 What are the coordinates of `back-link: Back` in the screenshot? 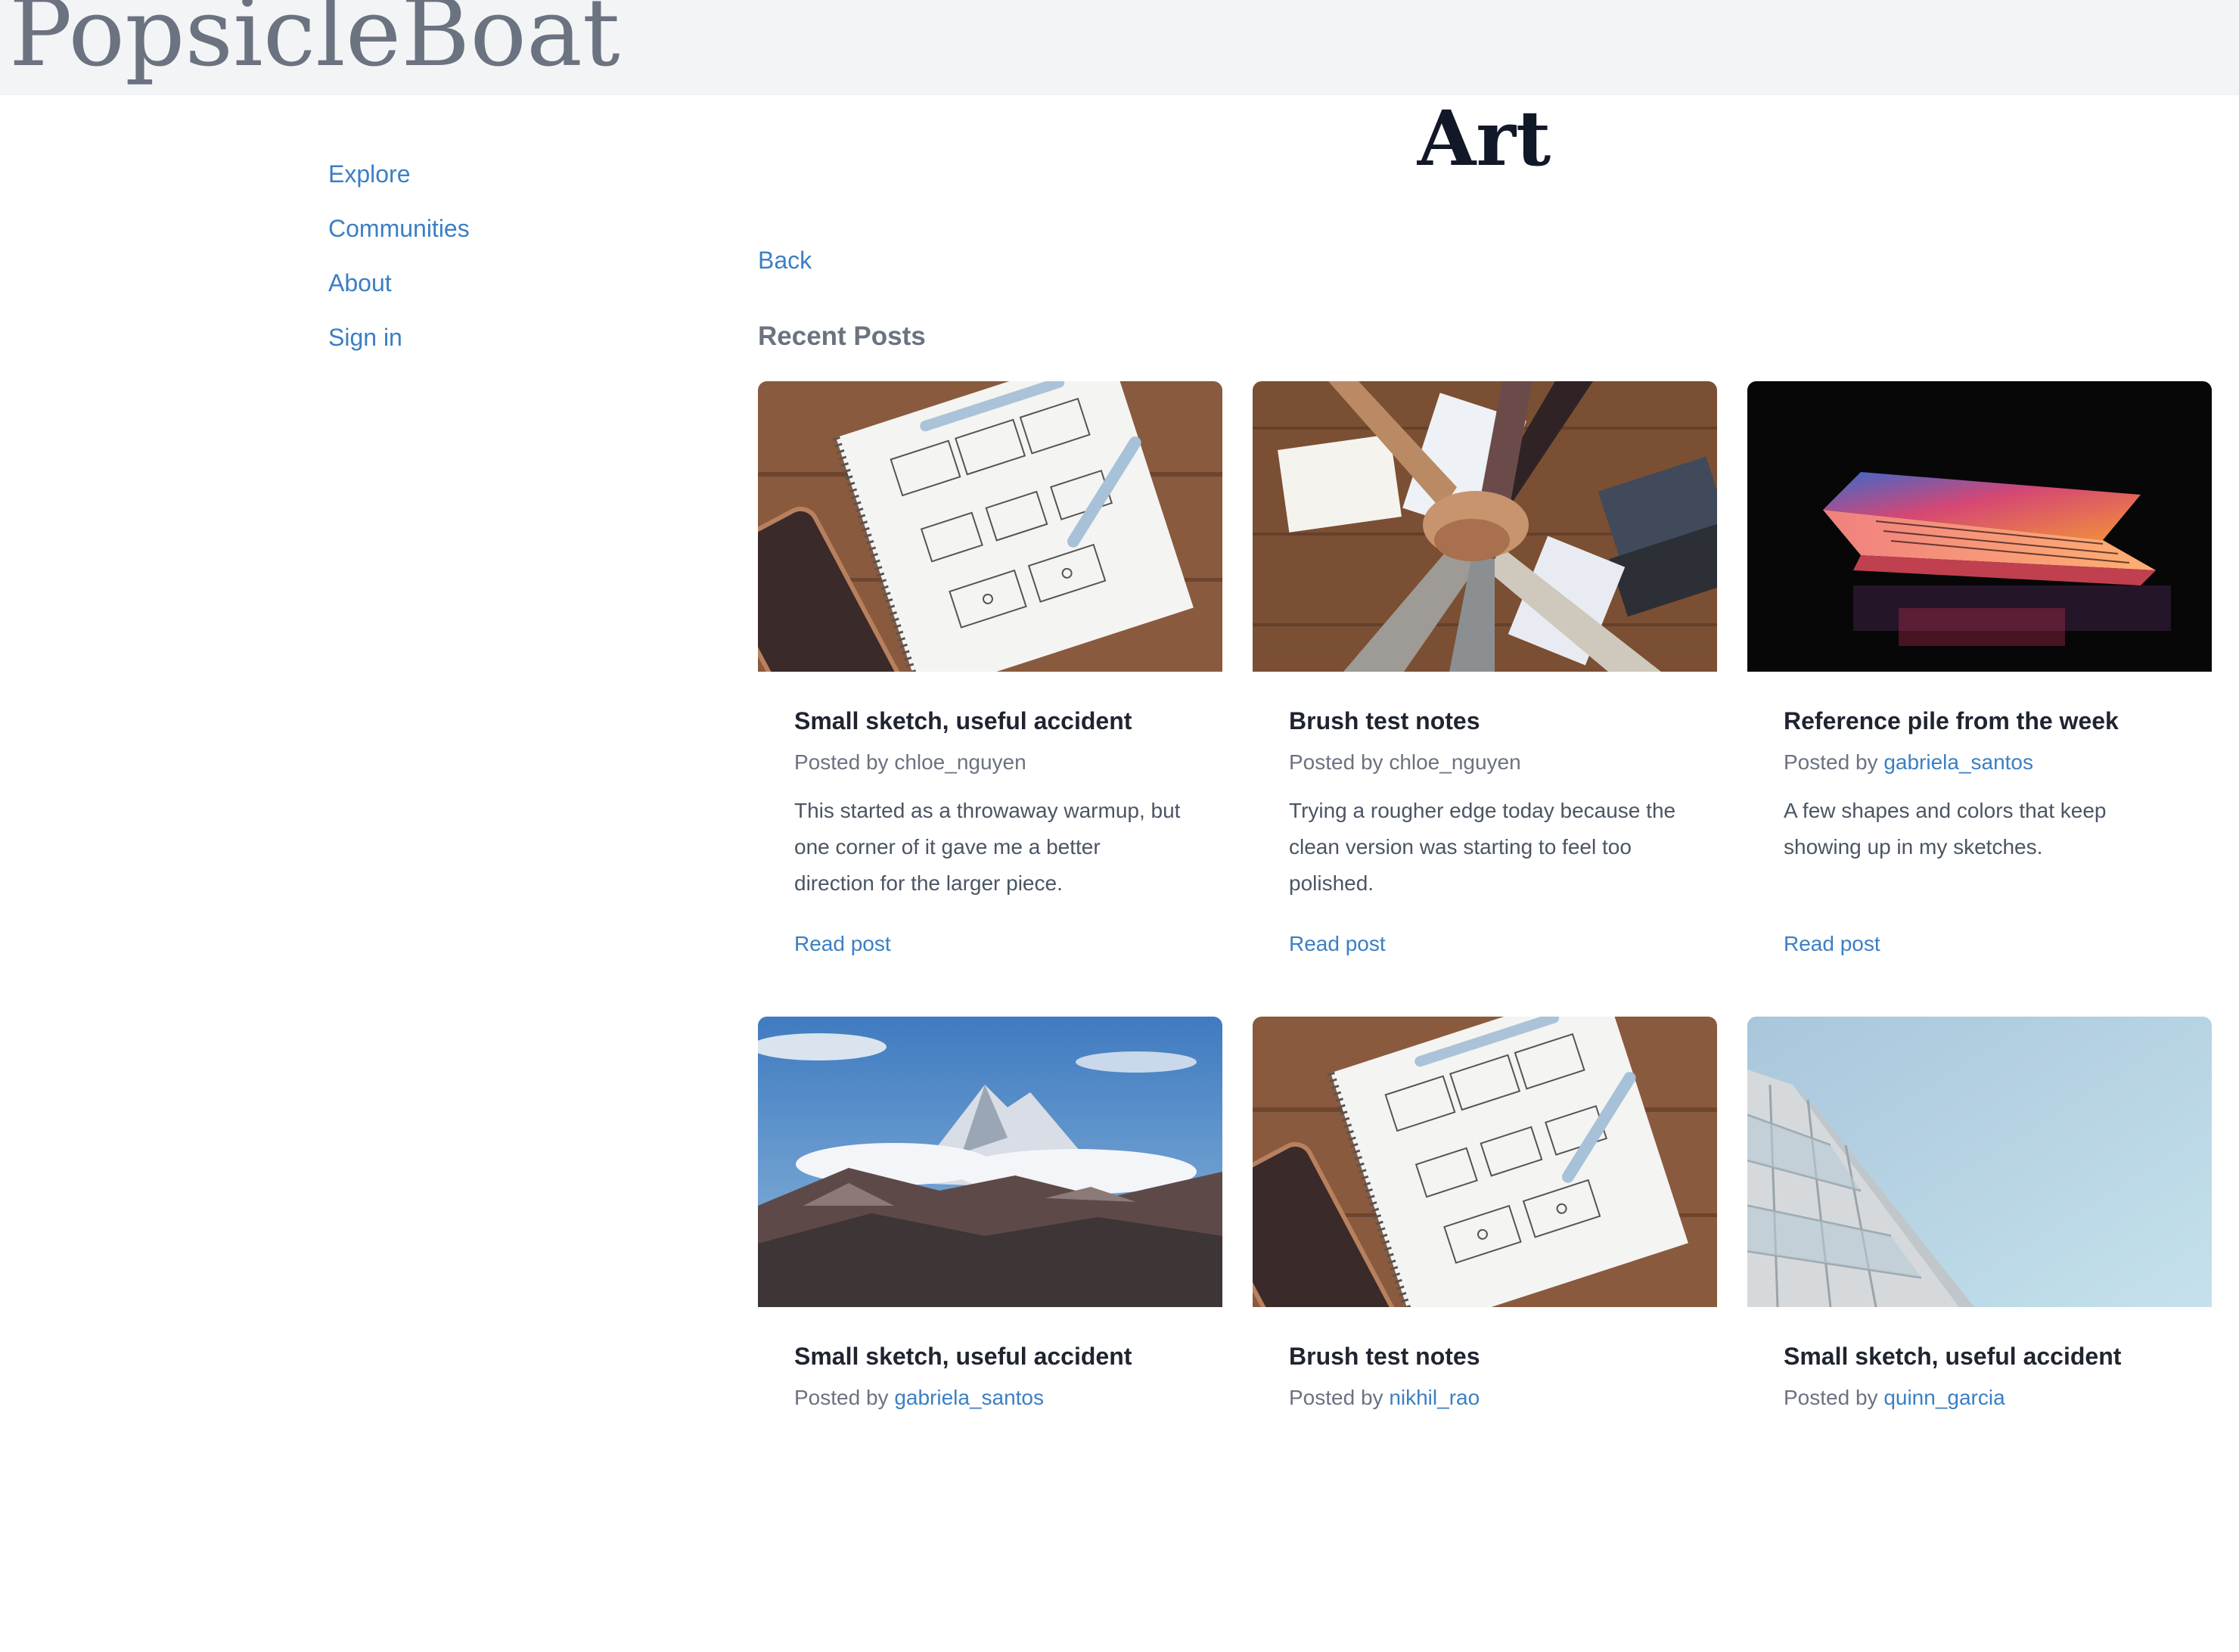 It's located at (785, 260).